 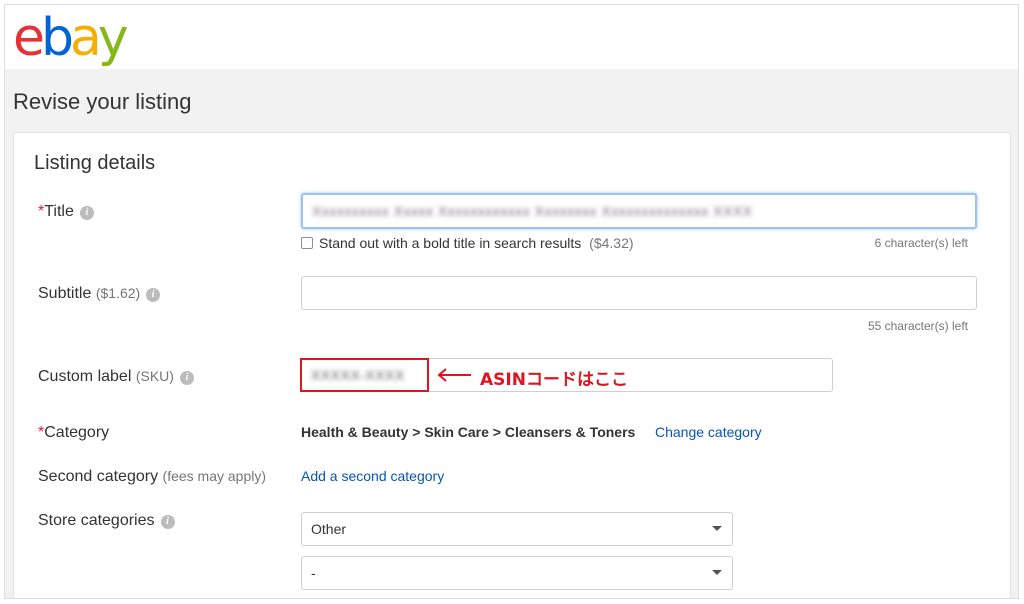 I want to click on second-category-note: (fees may apply), so click(x=214, y=476).